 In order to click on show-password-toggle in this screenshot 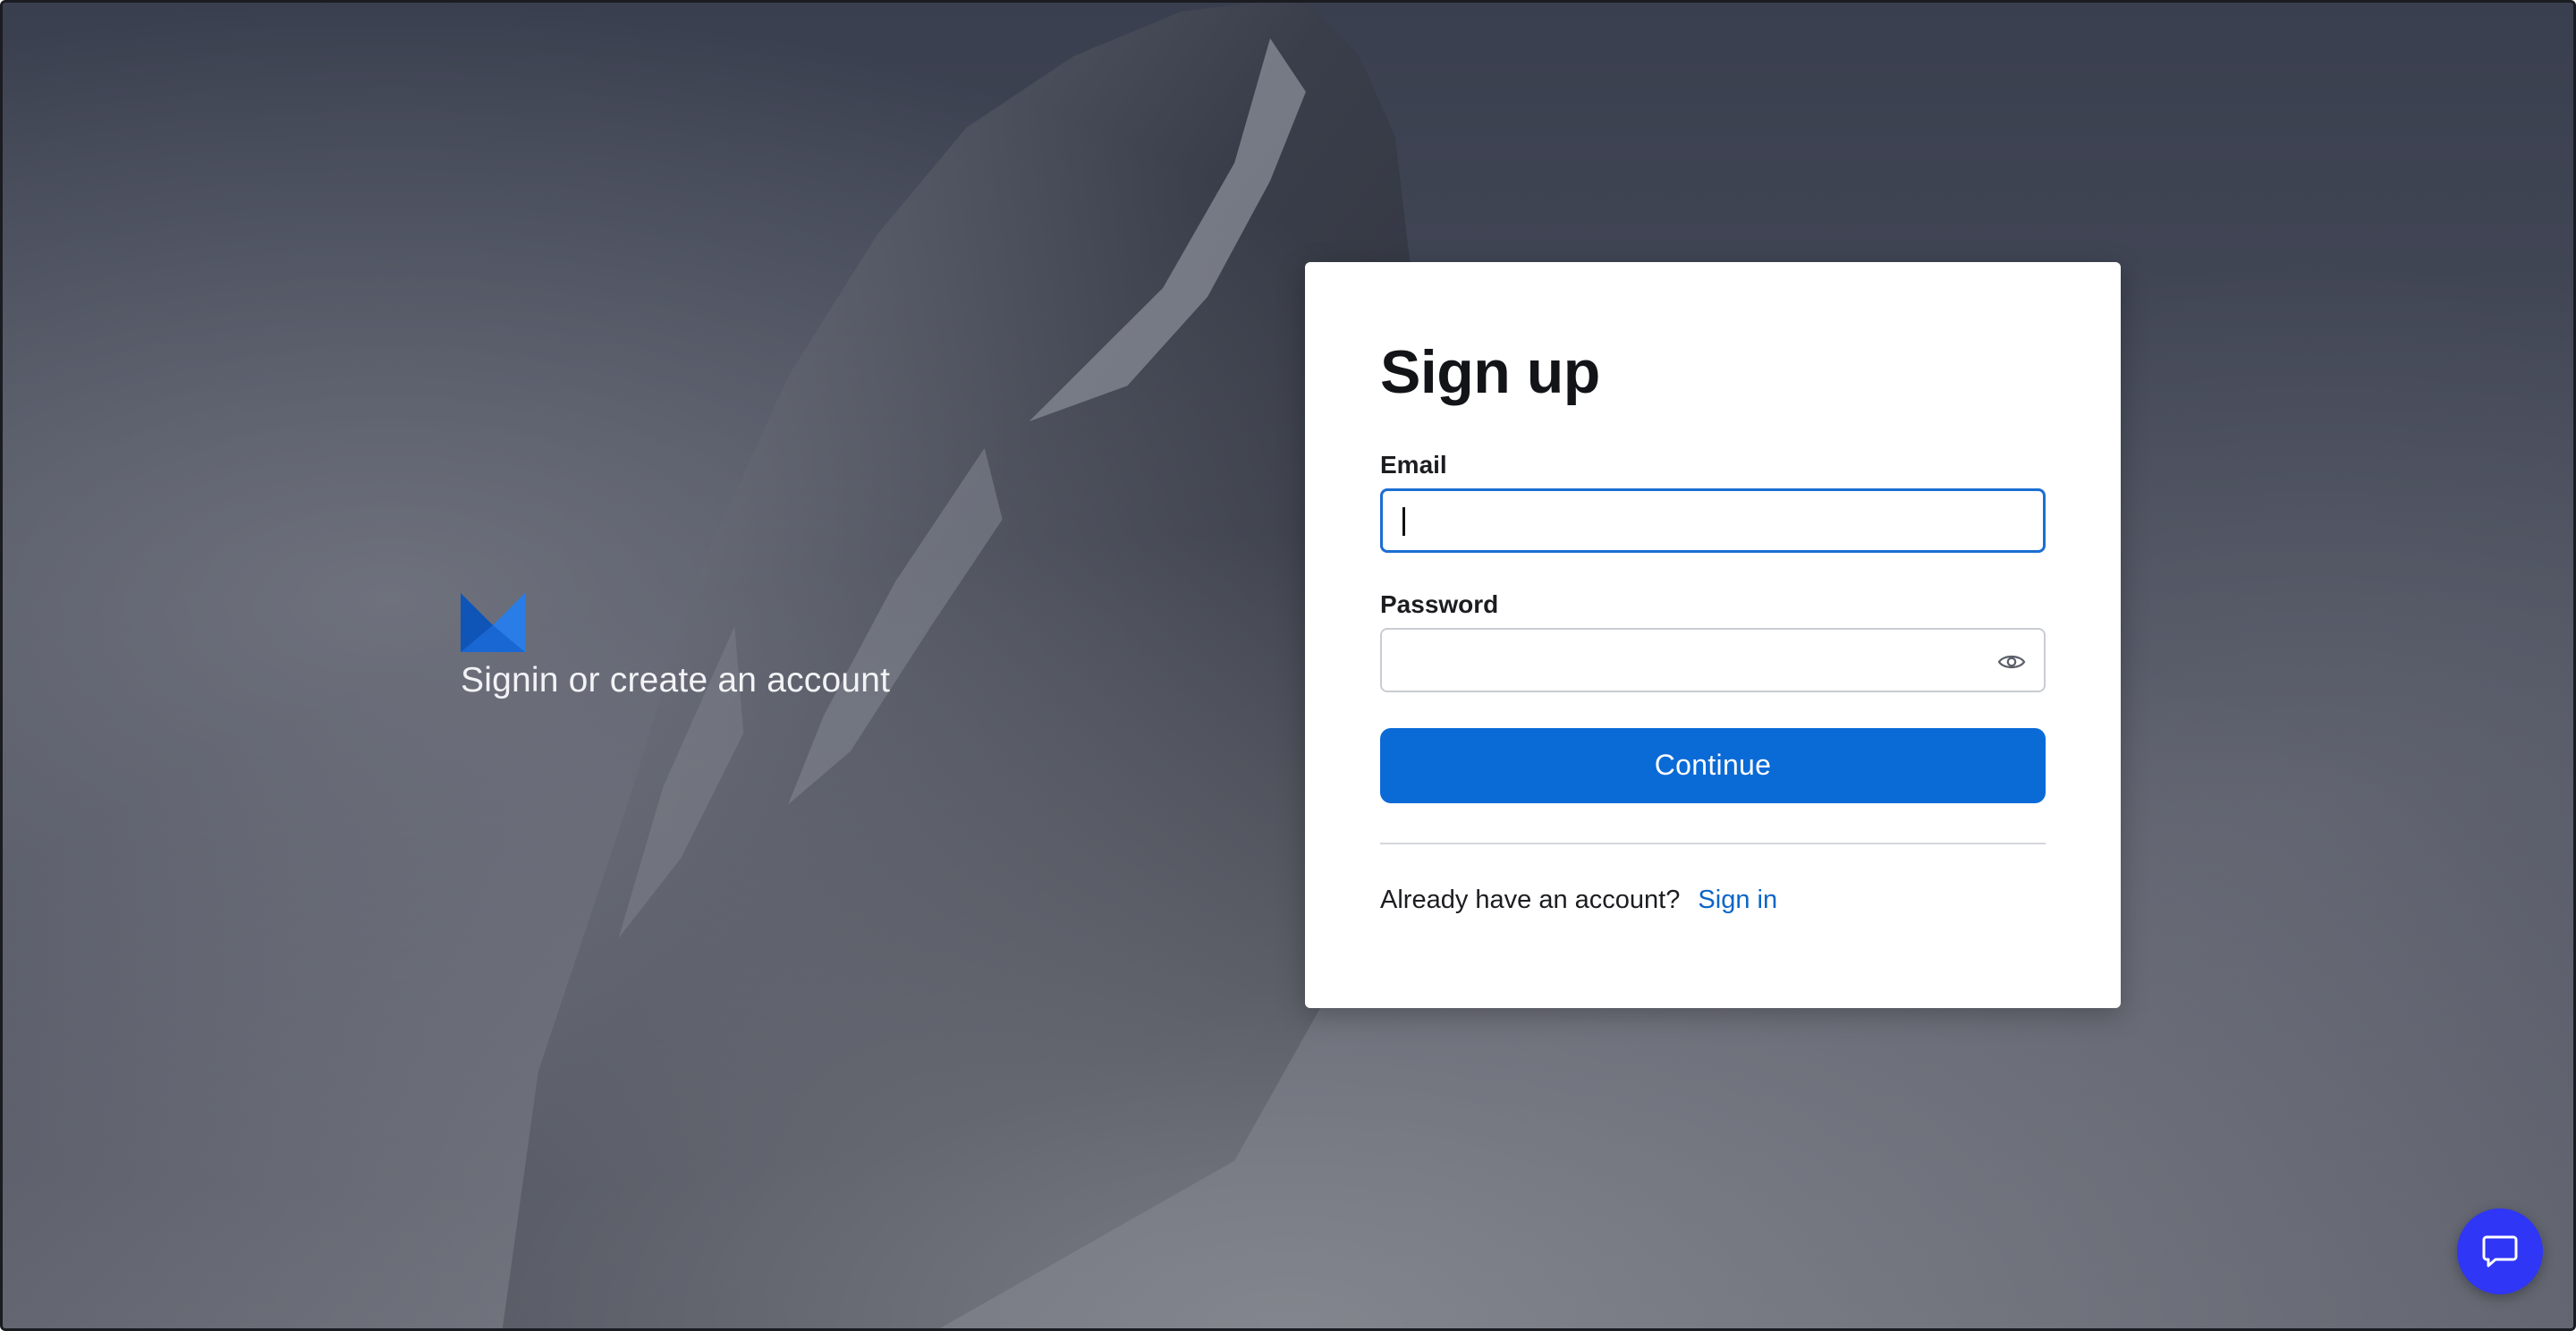, I will do `click(2012, 662)`.